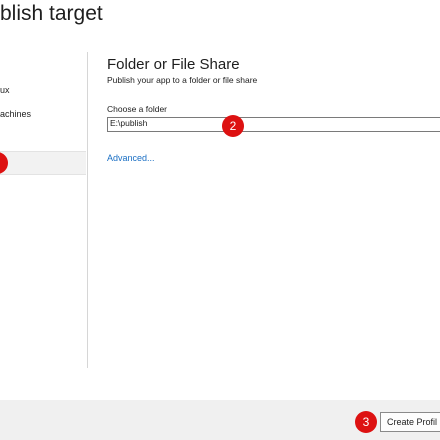 The image size is (440, 440). I want to click on folder-input-extension, so click(333, 124).